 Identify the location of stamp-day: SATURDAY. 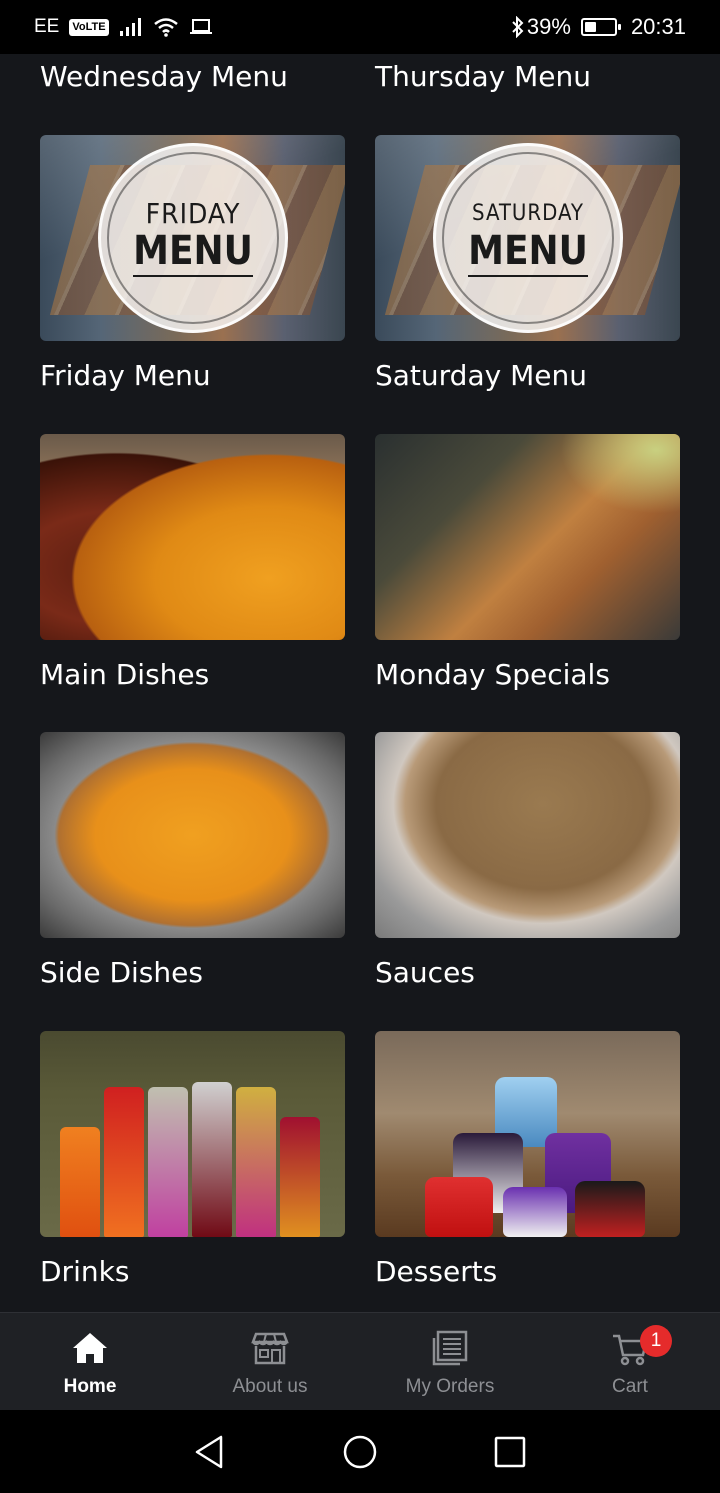
(528, 213).